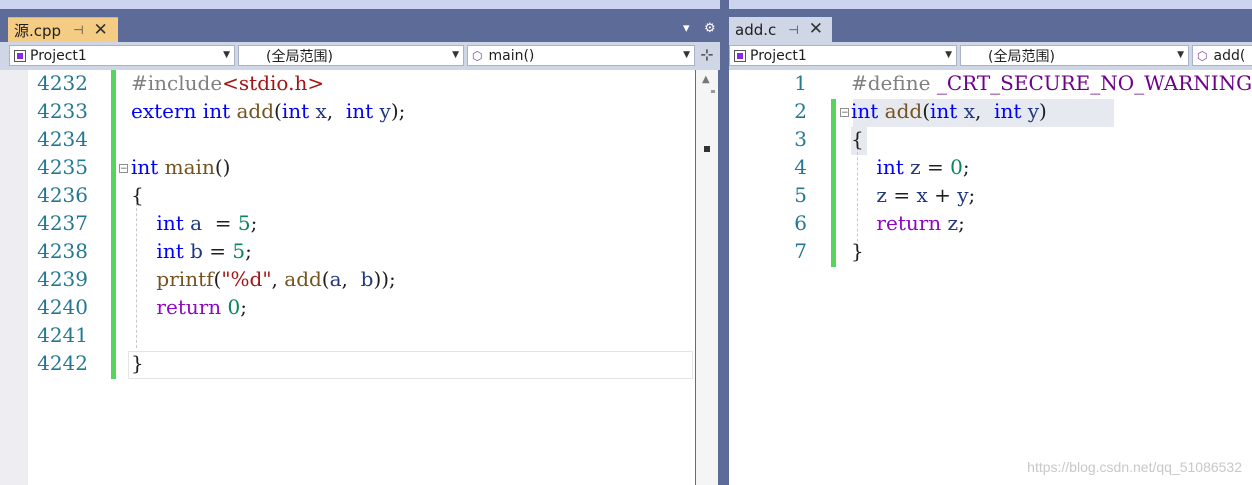 The image size is (1252, 485). I want to click on scroll-up-icon: ▲, so click(706, 79).